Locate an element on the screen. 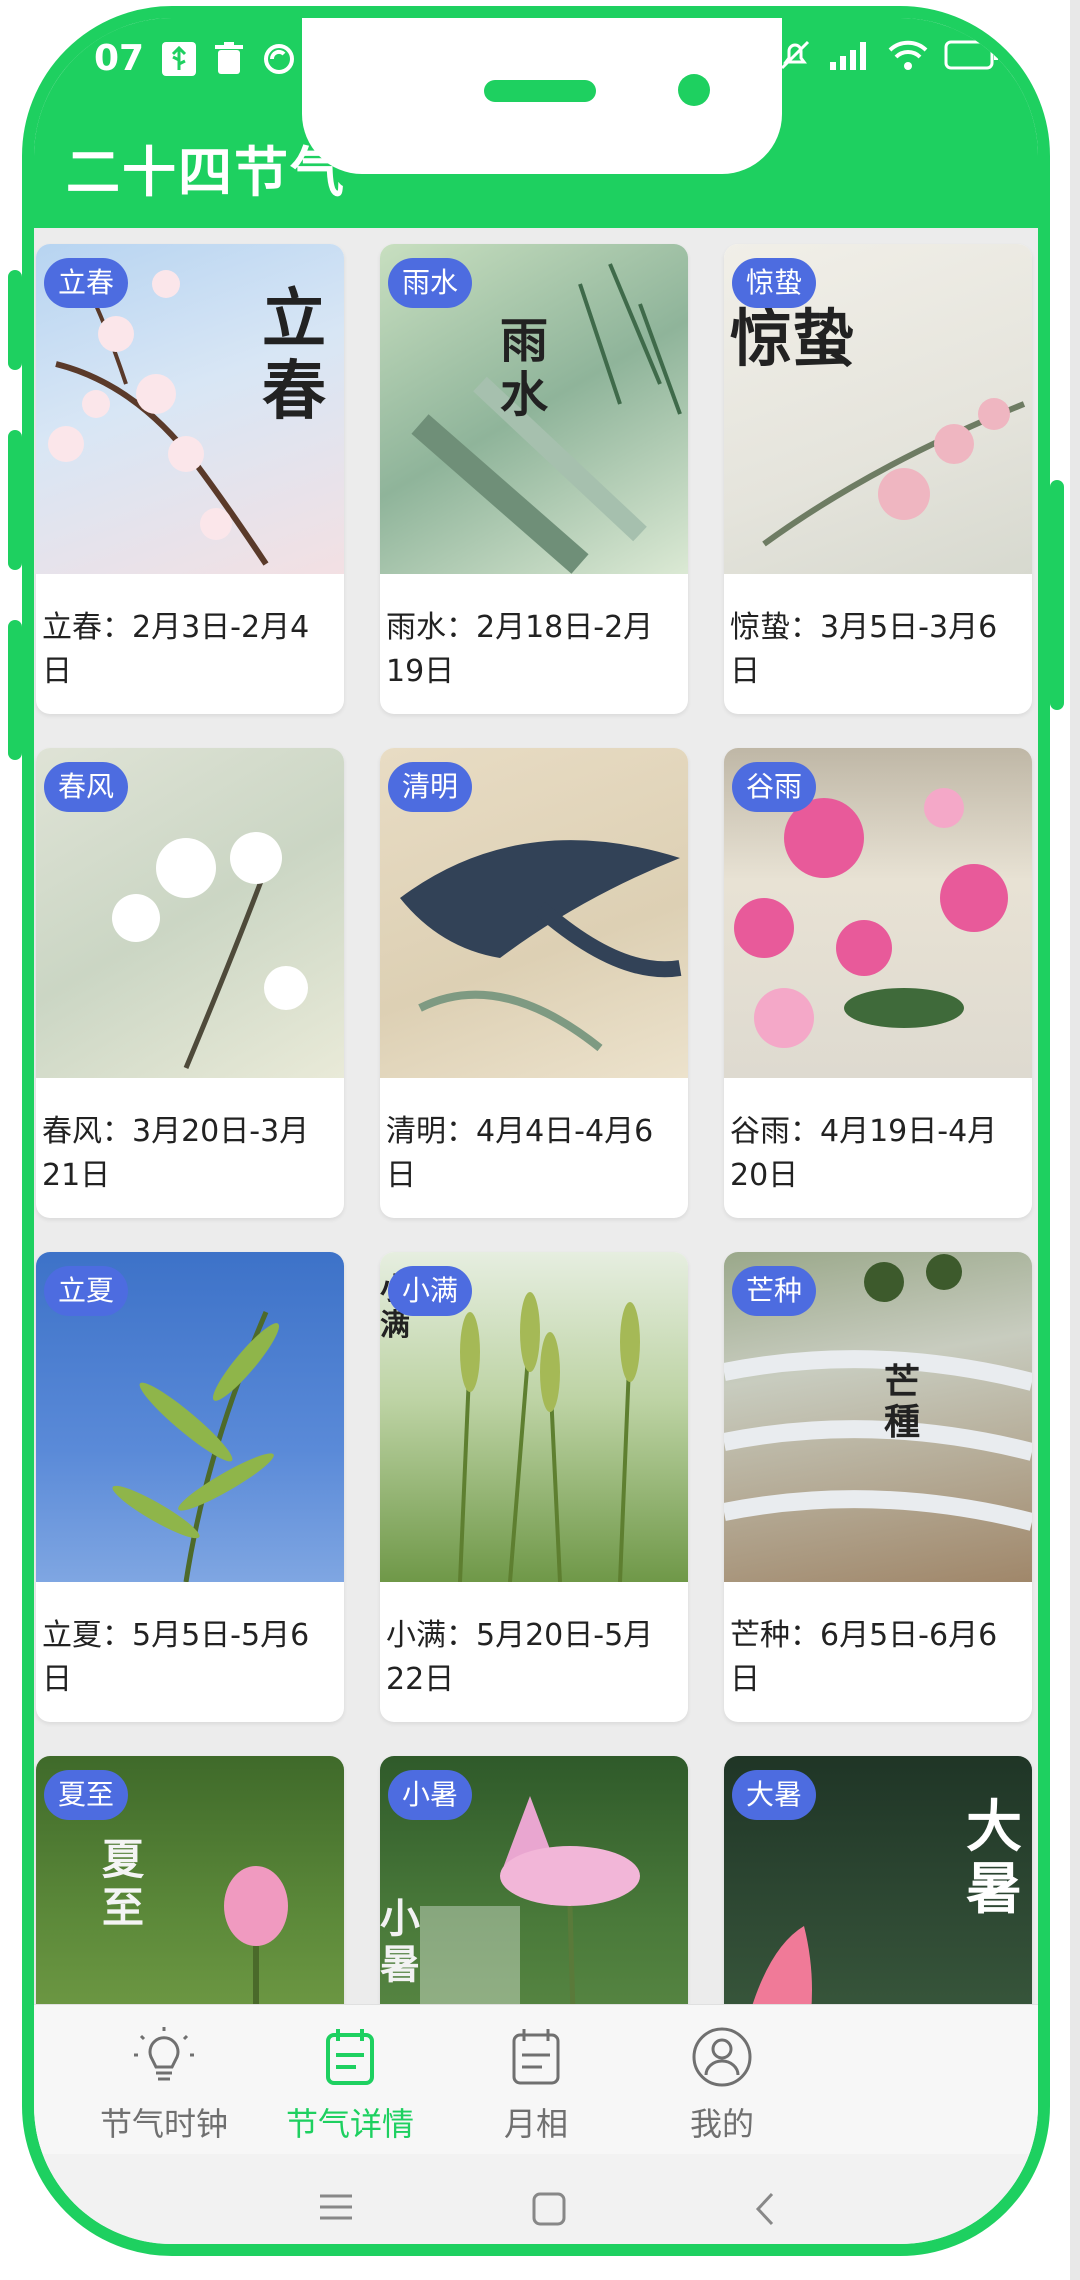  term-date-text: 芒种：6月5日-6月6日 is located at coordinates (864, 1657).